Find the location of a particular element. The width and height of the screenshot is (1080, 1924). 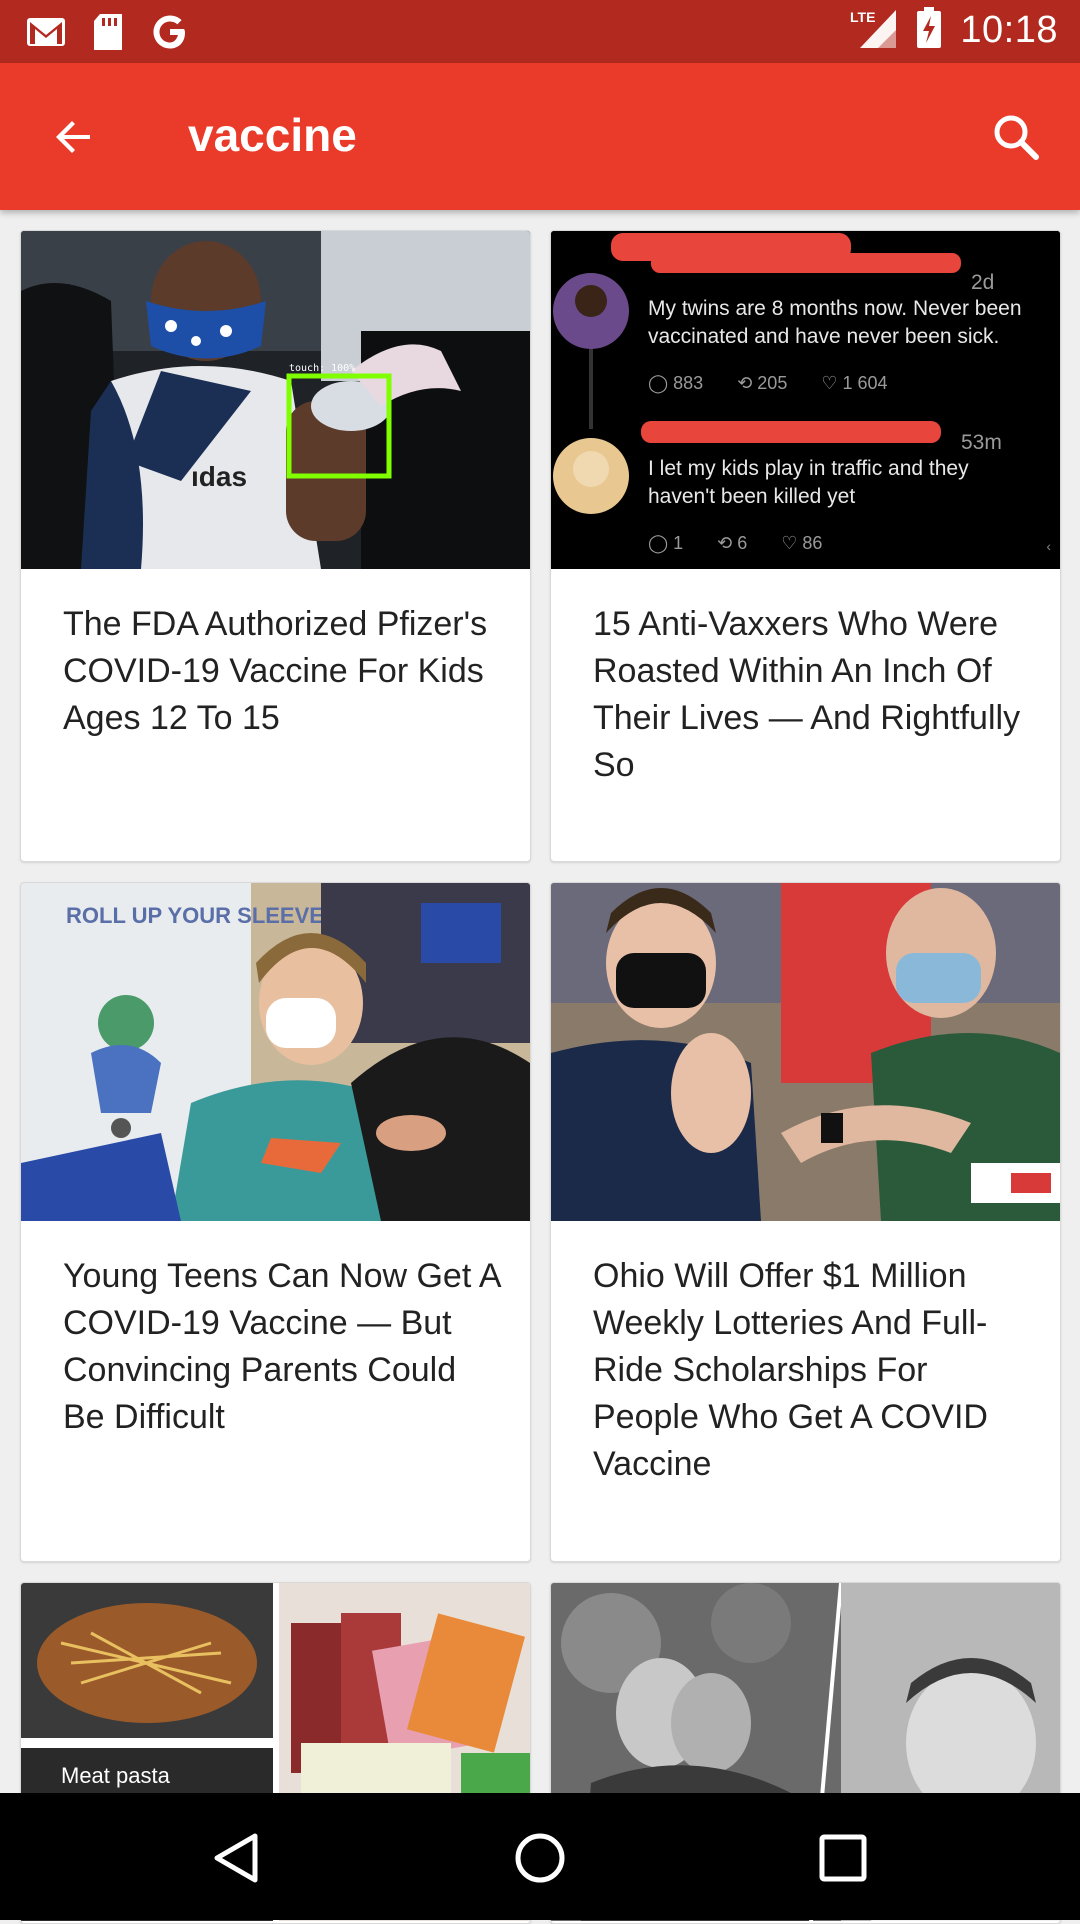

sd-card-icon is located at coordinates (108, 34).